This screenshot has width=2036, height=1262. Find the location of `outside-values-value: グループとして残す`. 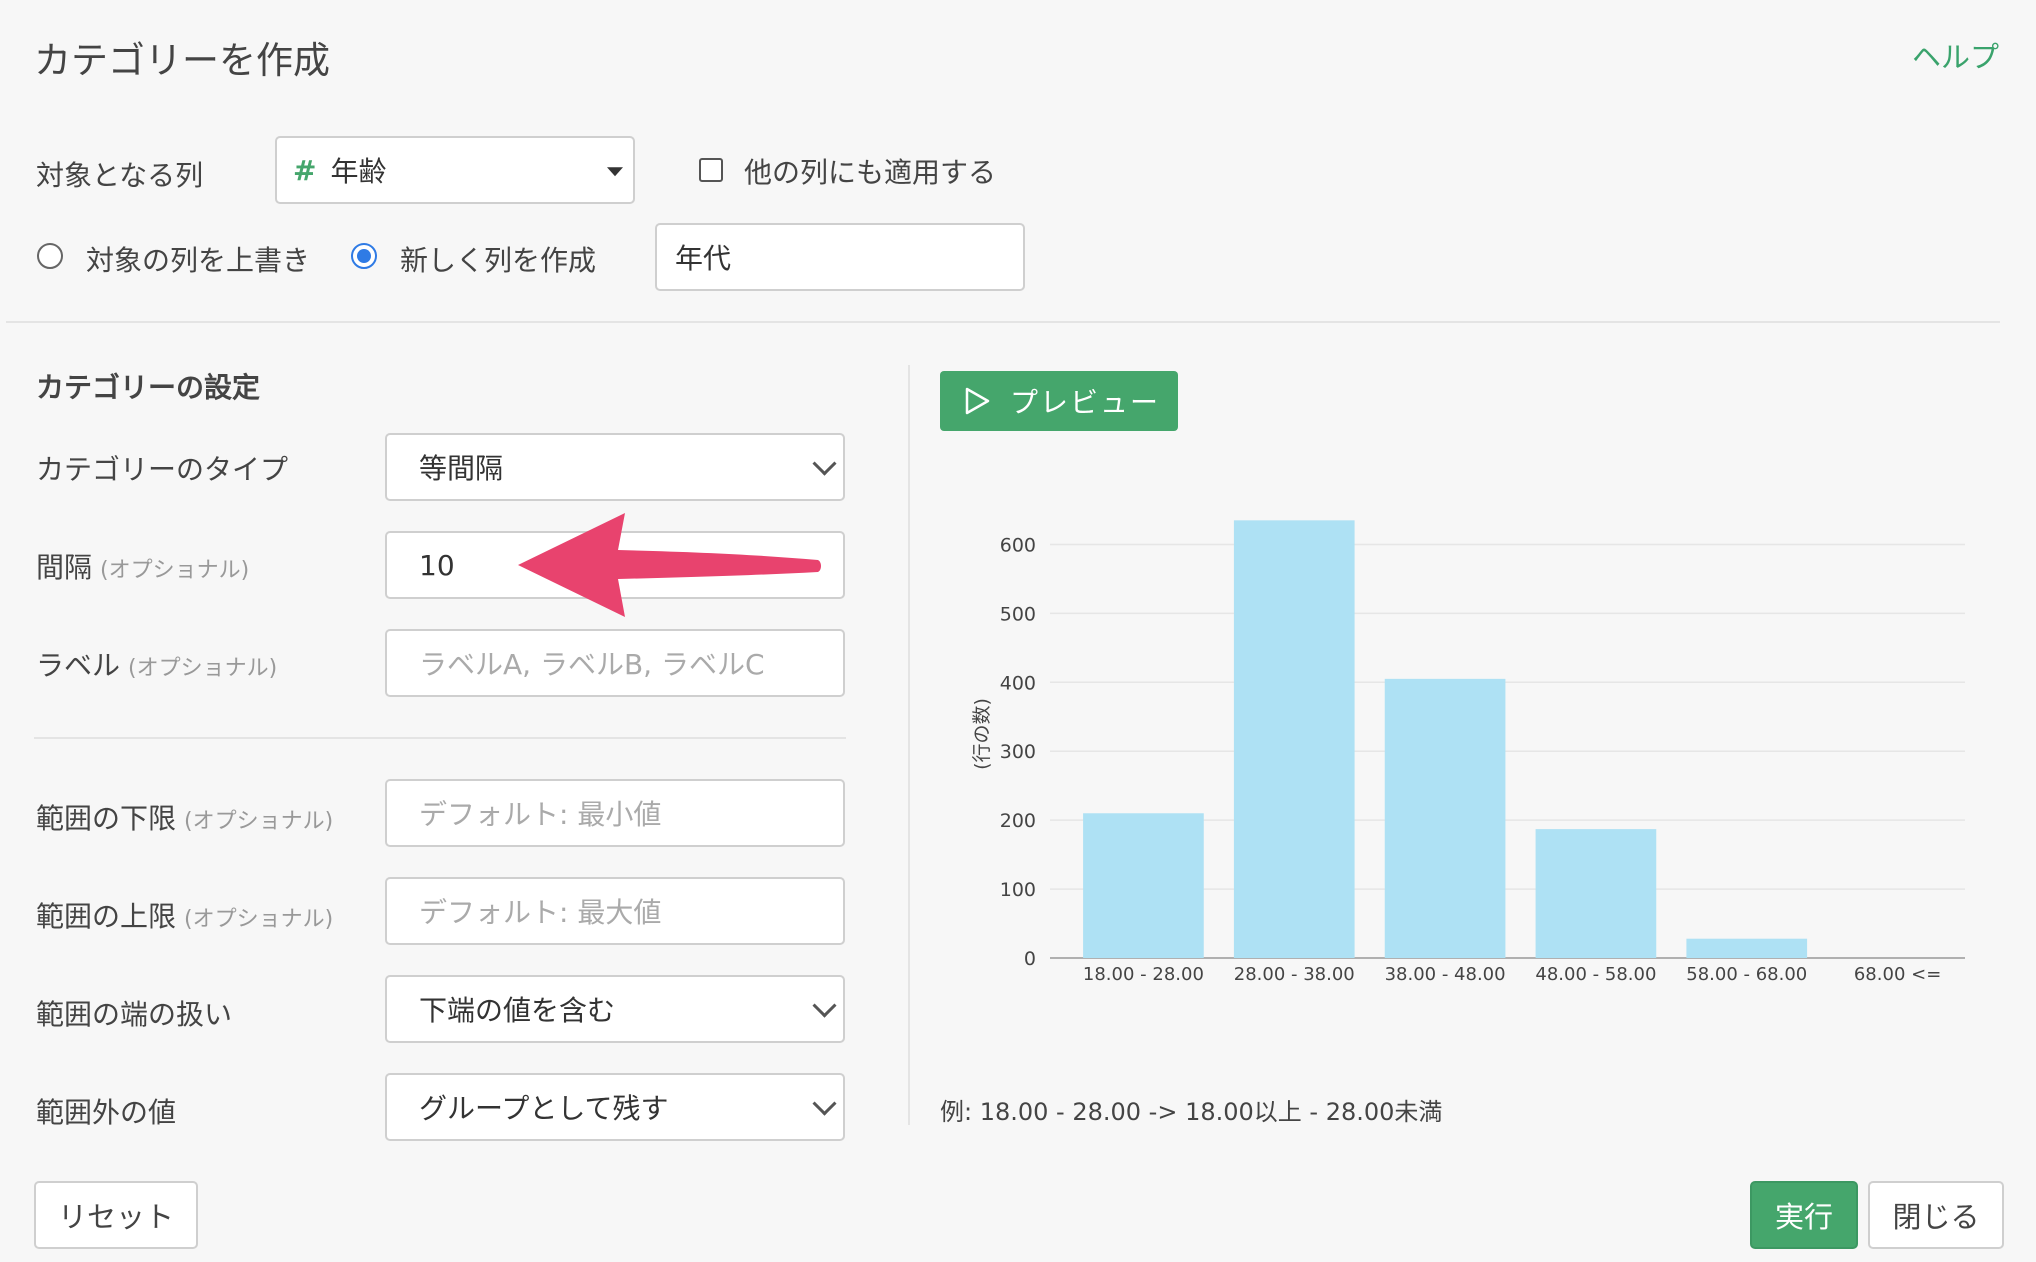

outside-values-value: グループとして残す is located at coordinates (544, 1108).